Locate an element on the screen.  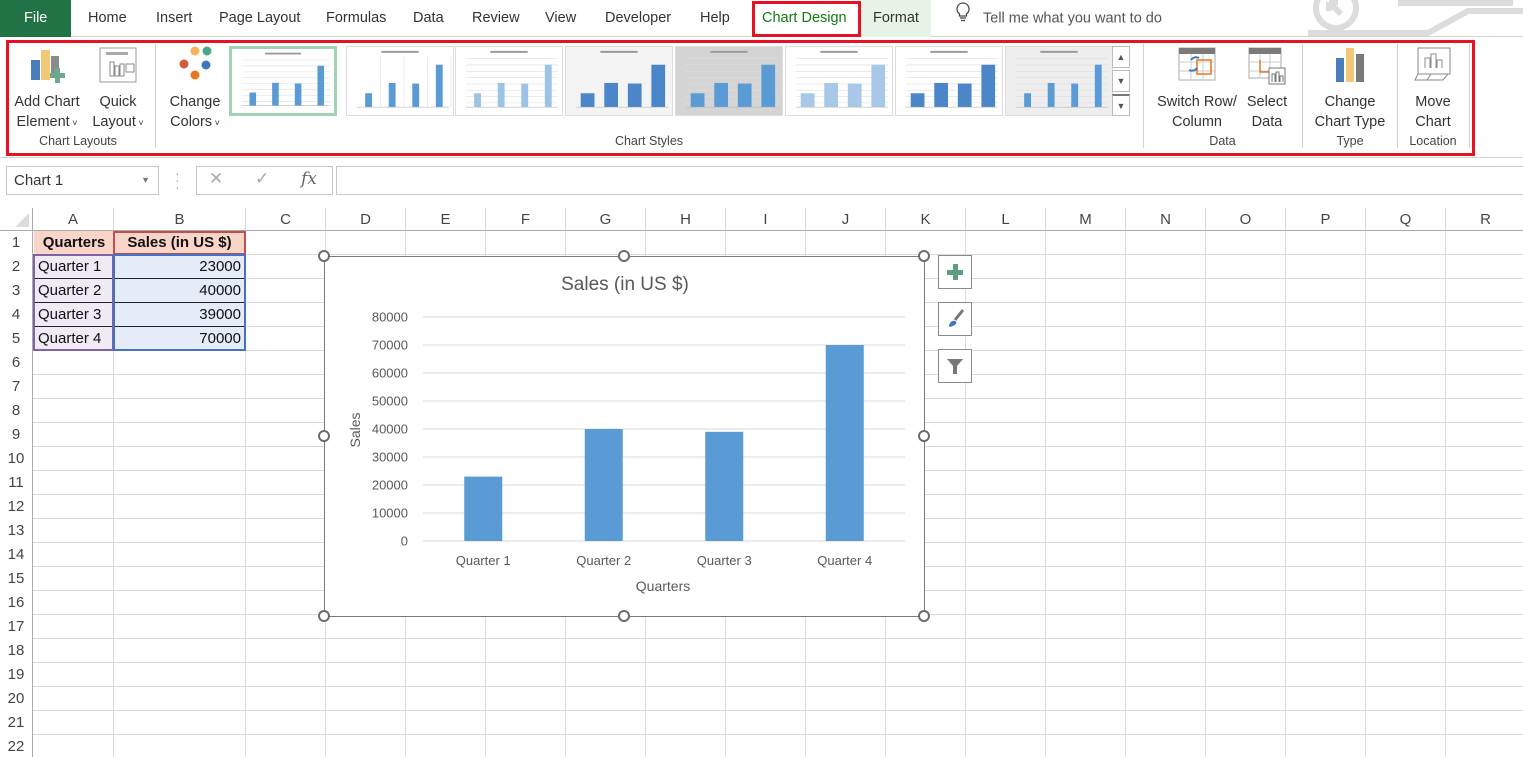
row-header-10: 10 is located at coordinates (16, 459).